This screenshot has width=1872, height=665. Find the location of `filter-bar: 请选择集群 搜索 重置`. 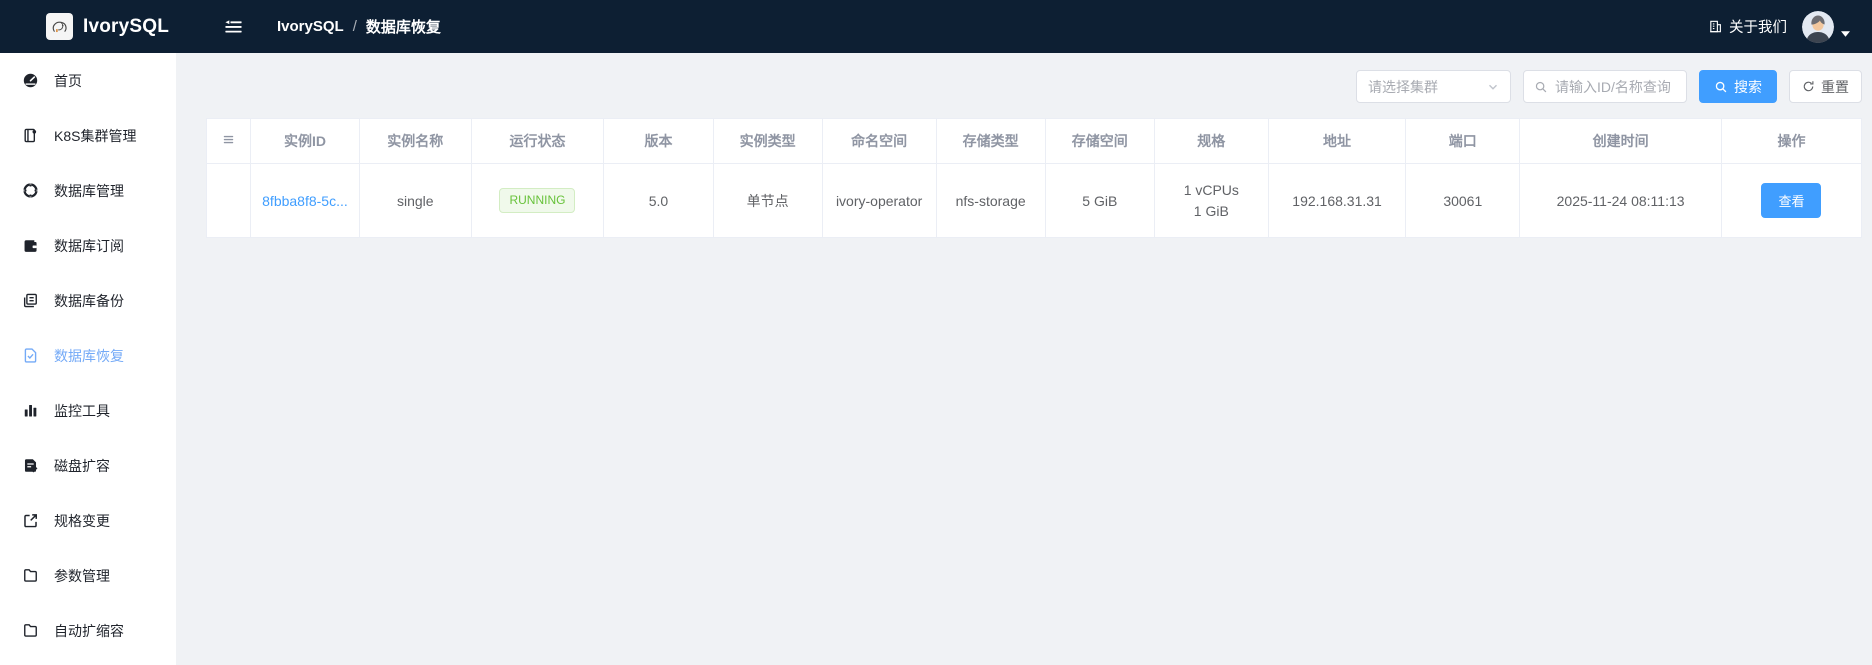

filter-bar: 请选择集群 搜索 重置 is located at coordinates (1034, 86).